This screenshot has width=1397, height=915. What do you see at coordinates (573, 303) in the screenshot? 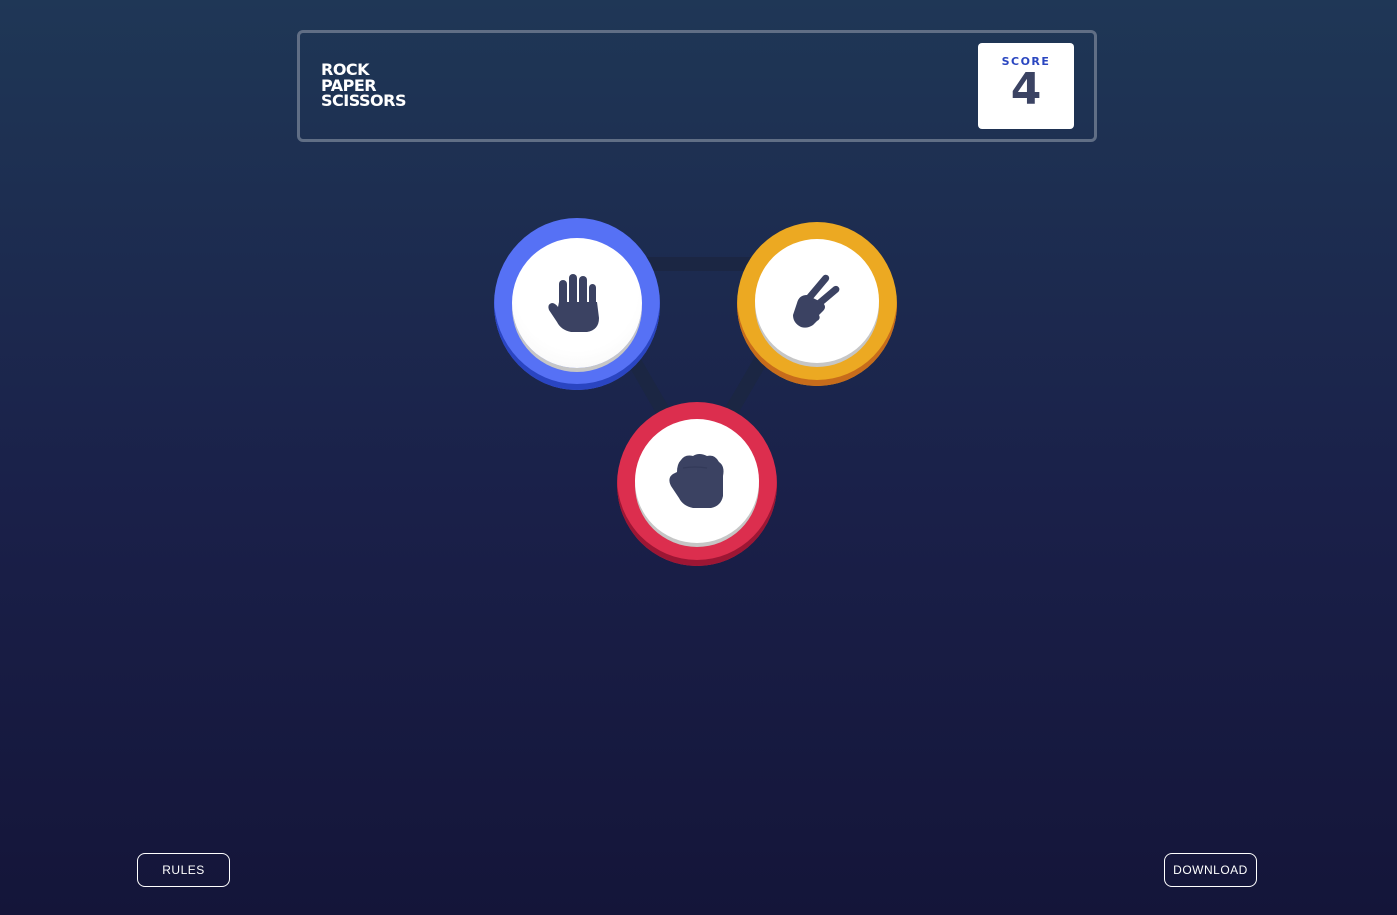
I see `hand-paper-icon` at bounding box center [573, 303].